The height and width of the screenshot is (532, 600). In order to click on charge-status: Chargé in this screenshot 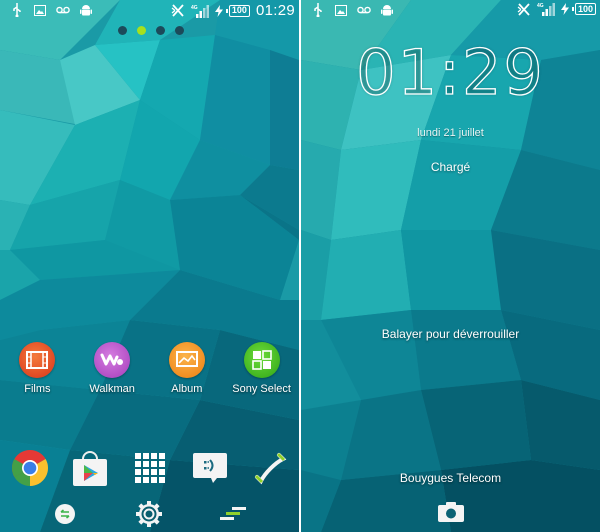, I will do `click(450, 167)`.